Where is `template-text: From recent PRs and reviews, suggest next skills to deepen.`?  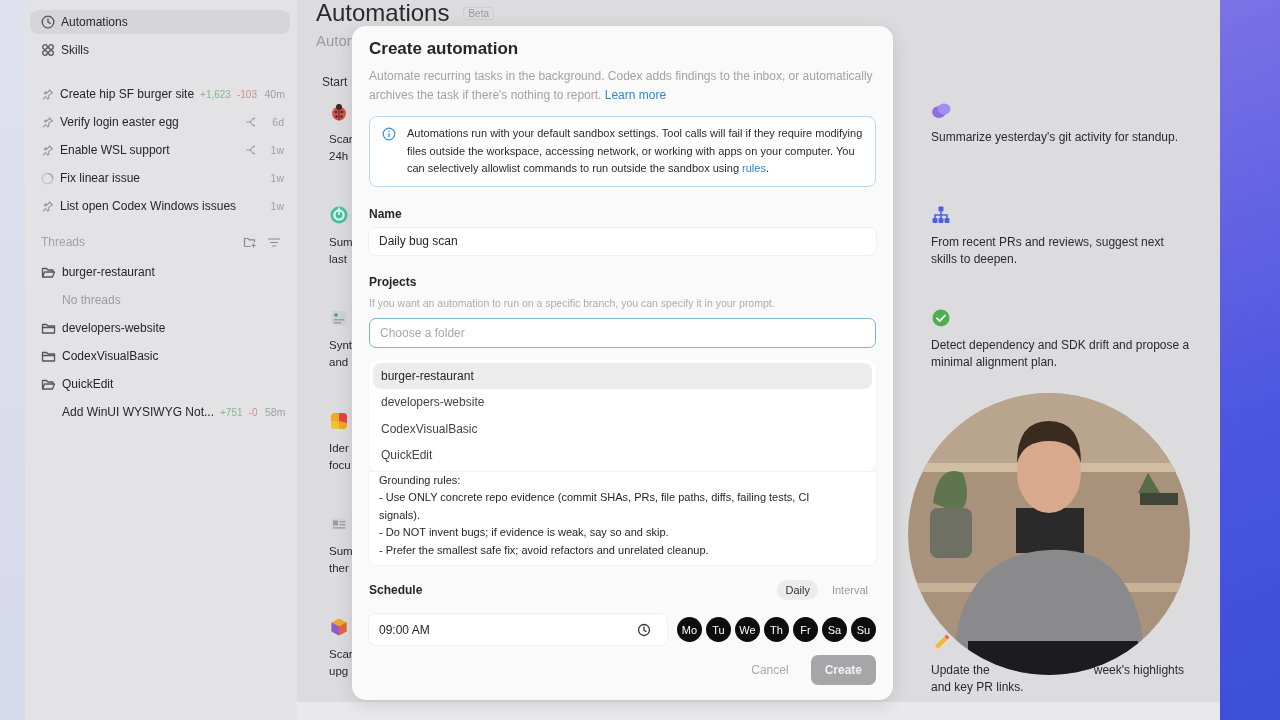 template-text: From recent PRs and reviews, suggest next skills to deepen. is located at coordinates (1048, 251).